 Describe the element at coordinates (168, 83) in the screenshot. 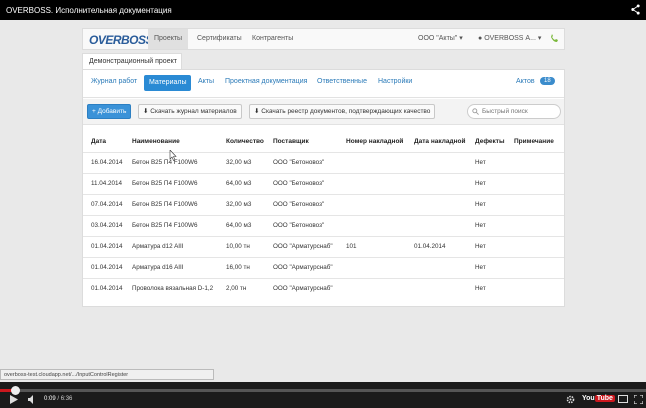

I see `tab-materials: Материалы` at that location.